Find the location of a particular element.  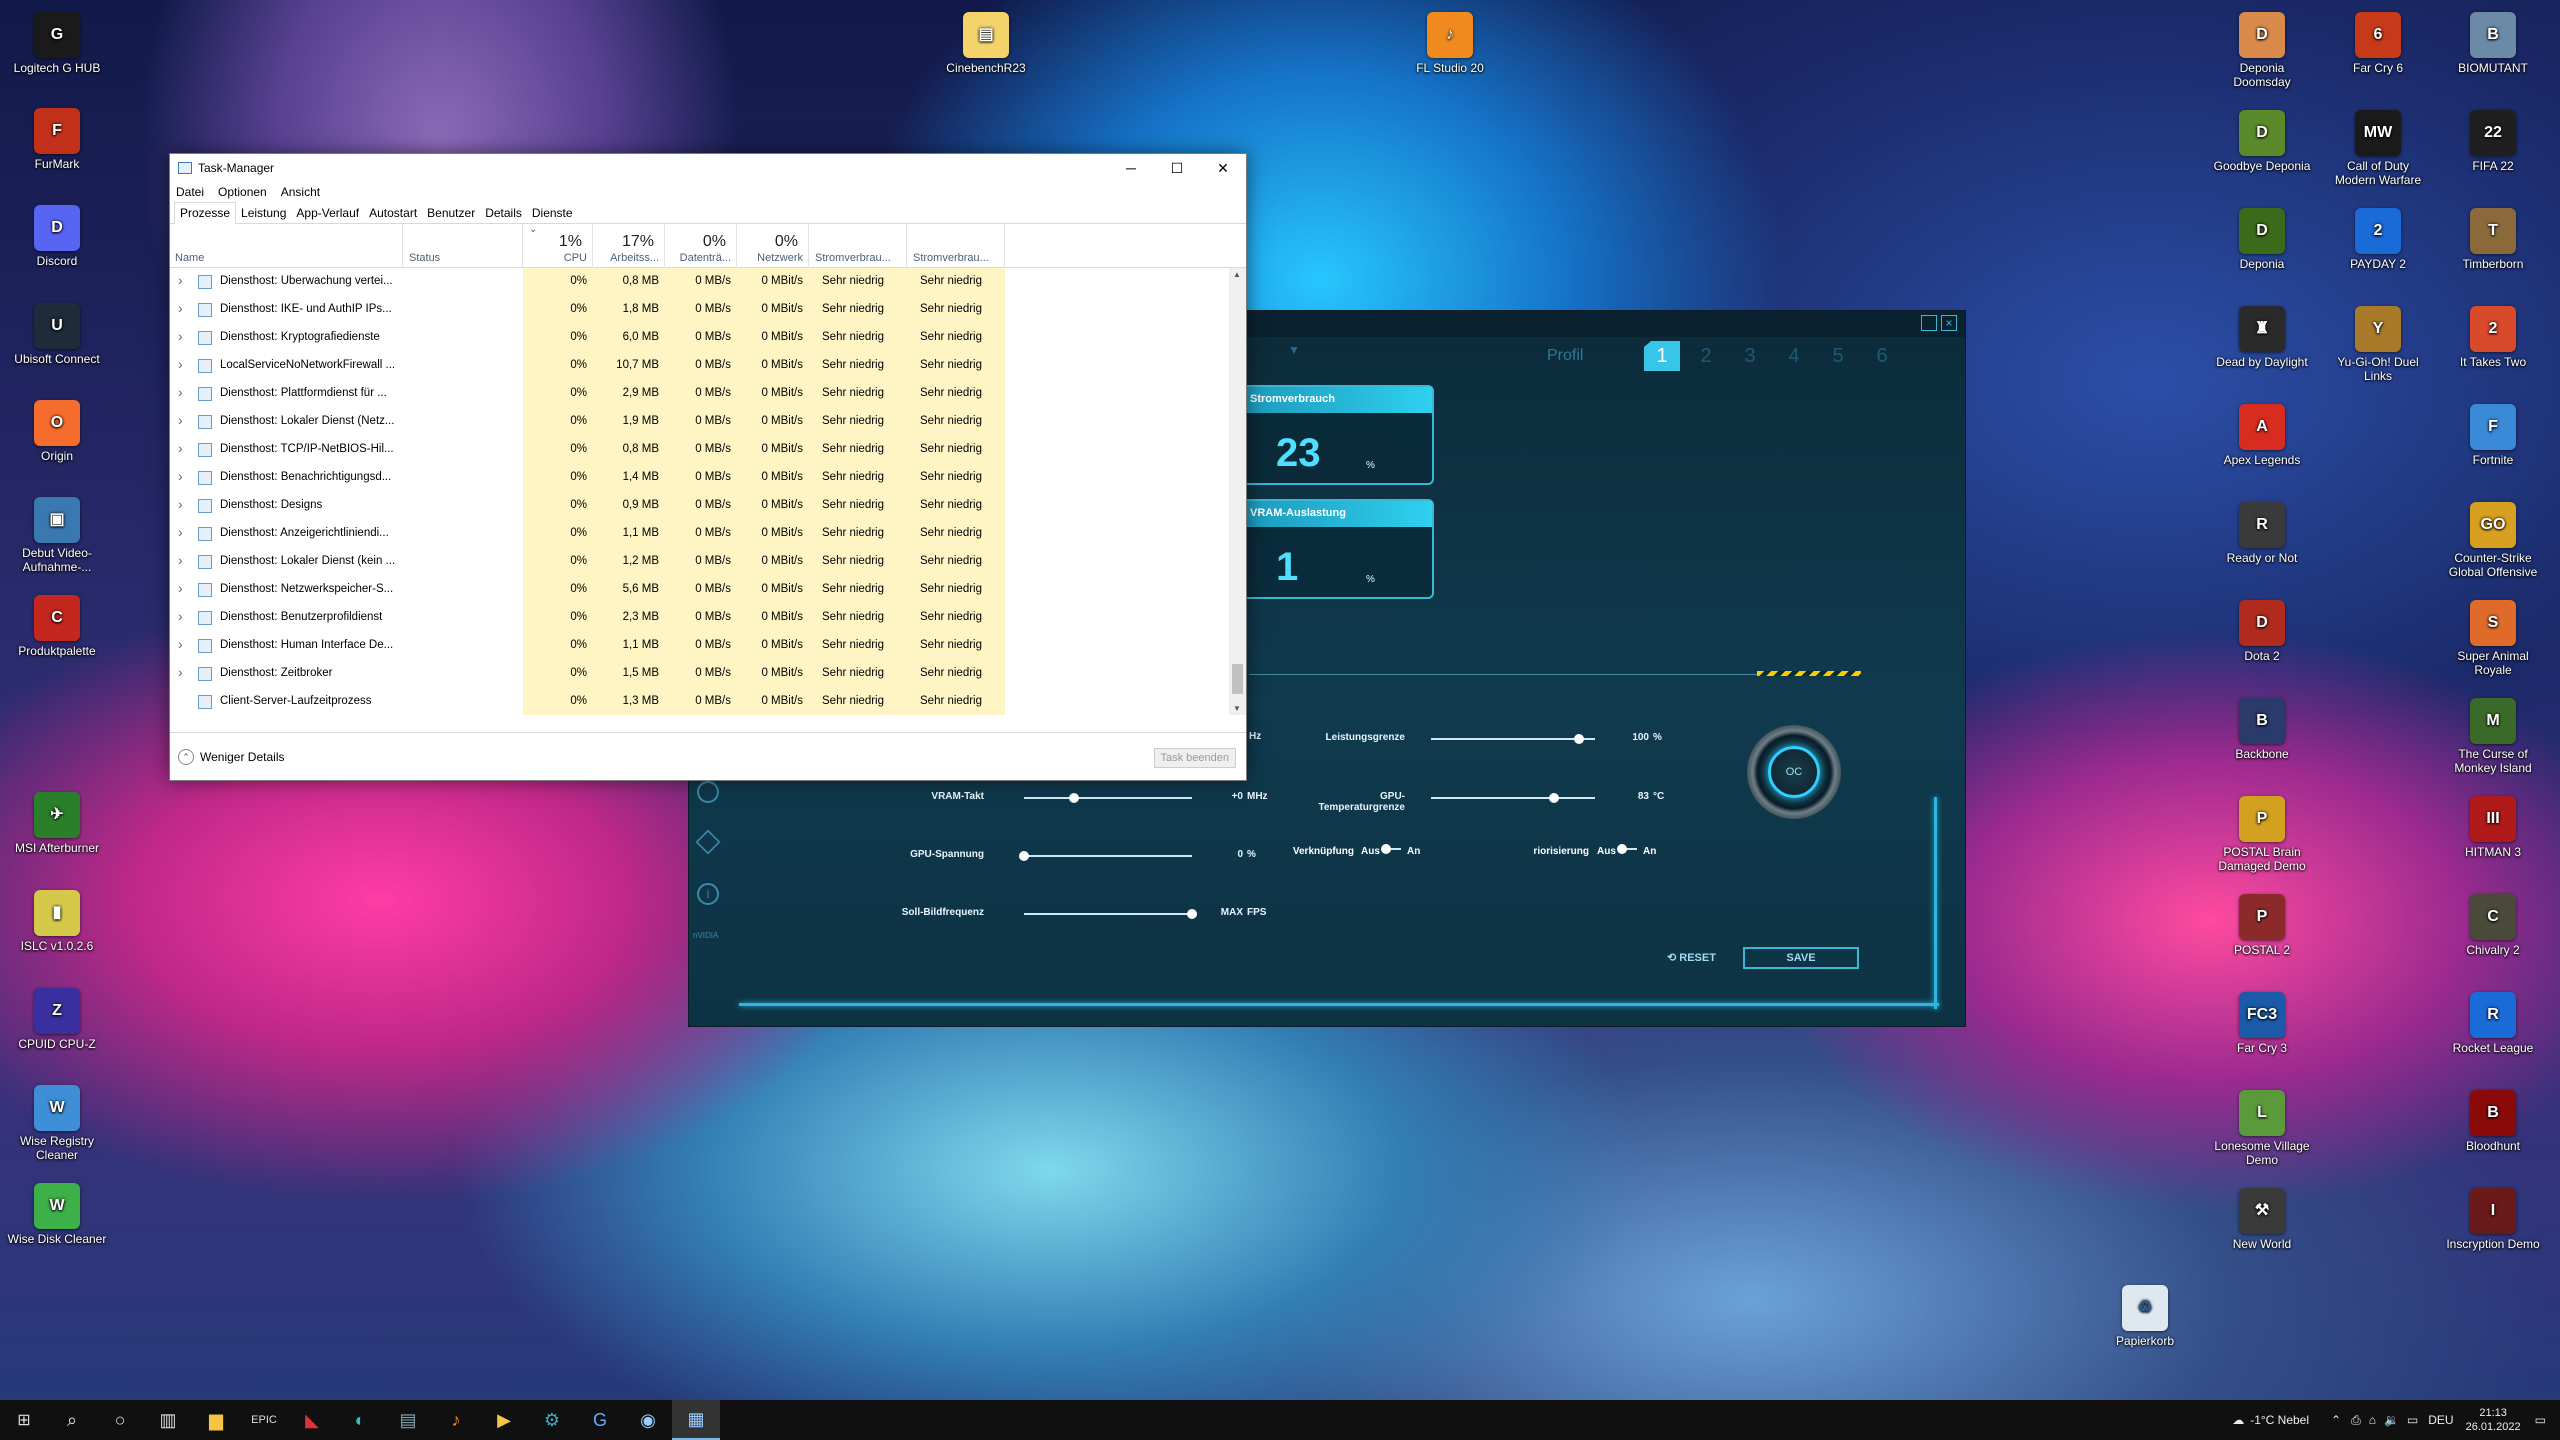

taskbar-taskmanager: ▦ is located at coordinates (696, 1420).